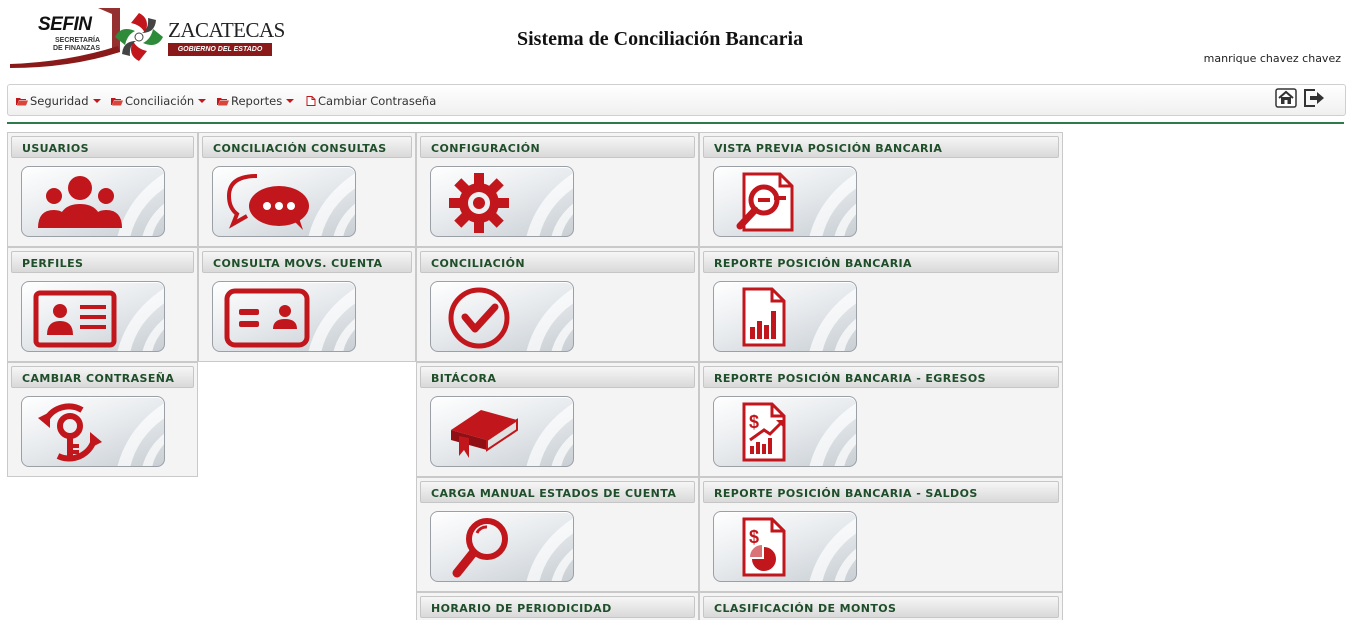 The image size is (1347, 620). I want to click on menu-cambiar-contrasena: Cambiar Contraseña, so click(371, 101).